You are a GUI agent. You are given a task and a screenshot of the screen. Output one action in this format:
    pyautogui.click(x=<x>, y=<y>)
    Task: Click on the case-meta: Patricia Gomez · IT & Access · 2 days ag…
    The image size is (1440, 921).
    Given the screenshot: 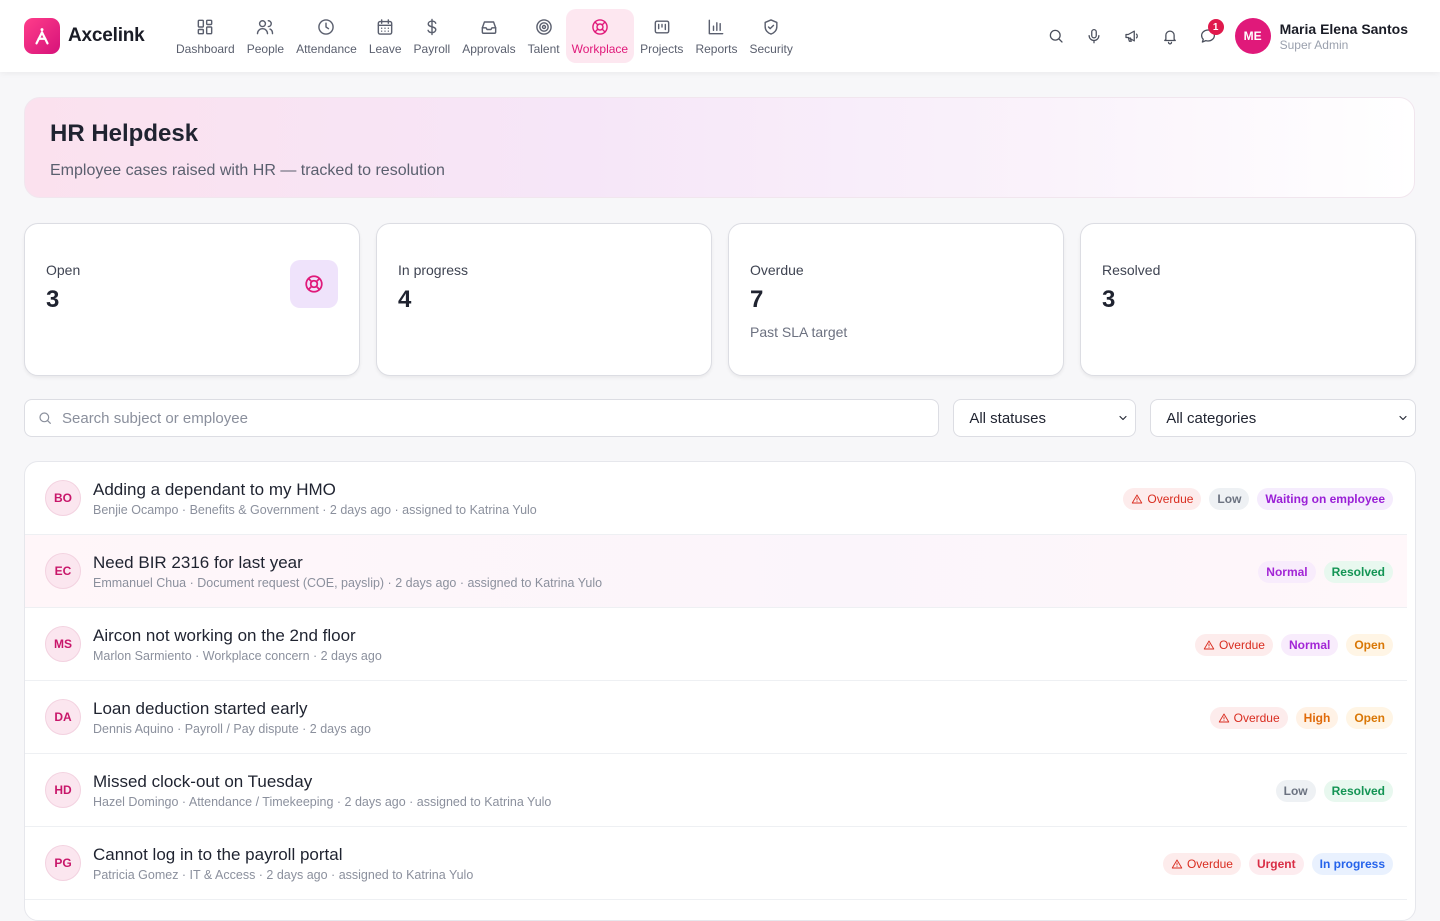 What is the action you would take?
    pyautogui.click(x=283, y=874)
    